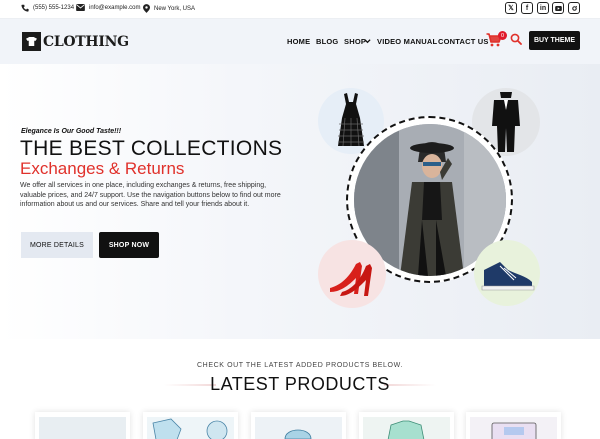 Image resolution: width=600 pixels, height=439 pixels. I want to click on phone-info: (555) 555-1234, so click(47, 8).